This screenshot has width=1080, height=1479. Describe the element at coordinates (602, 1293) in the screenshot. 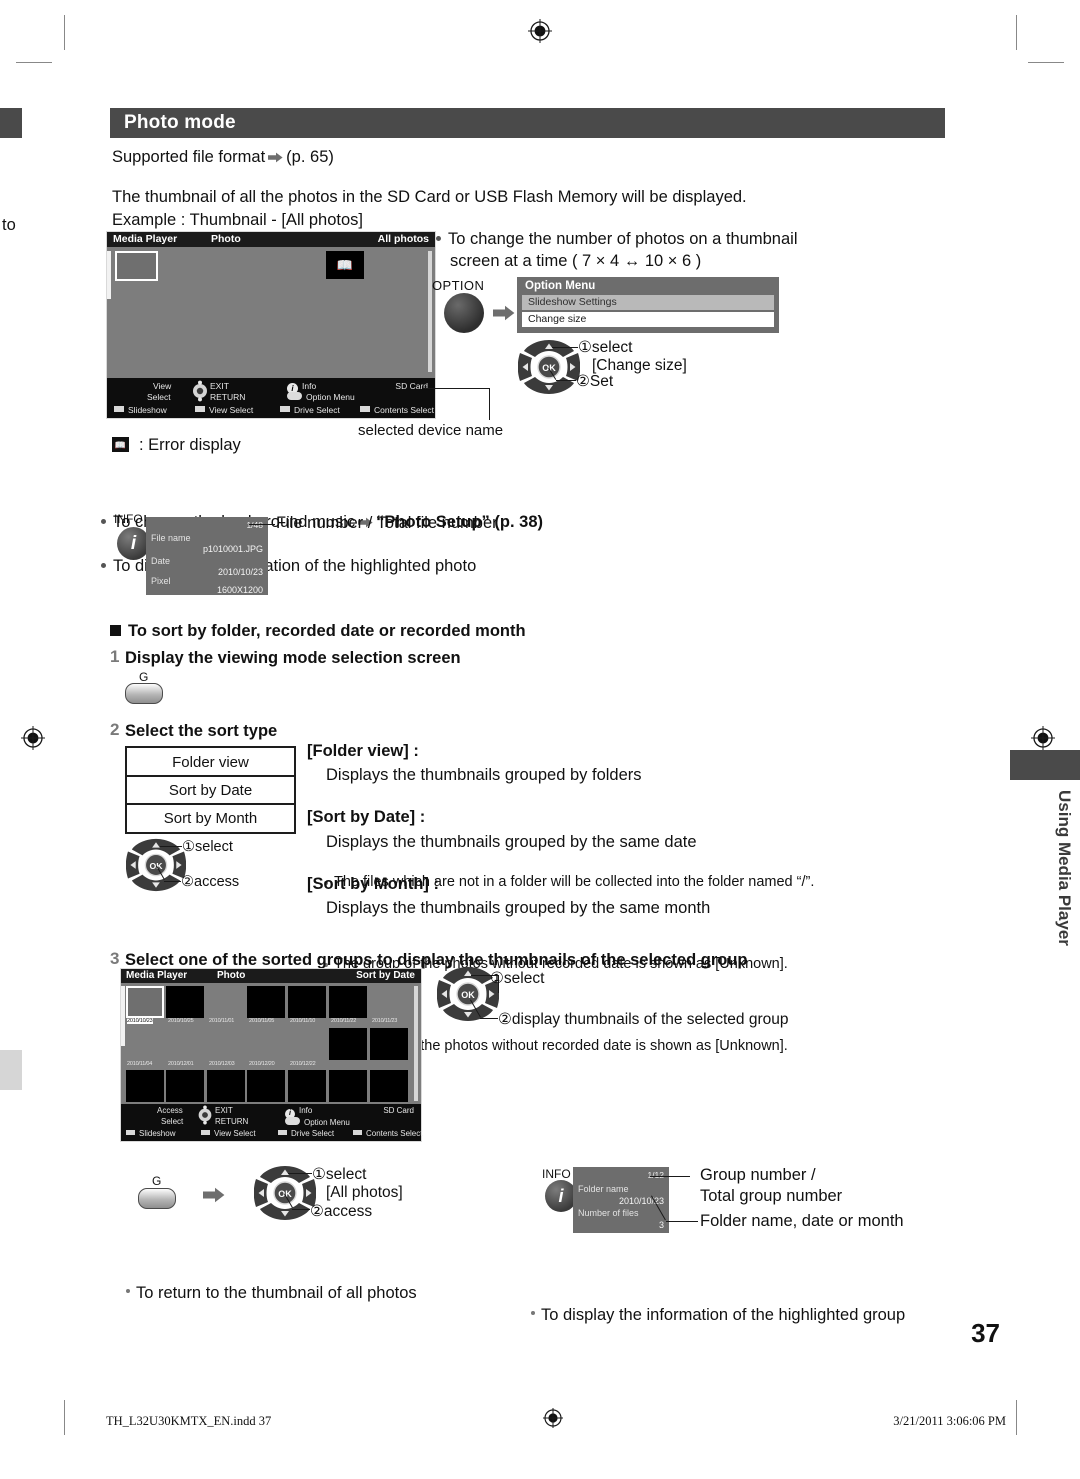

I see `return-all-photos-line: To return to the thumbnail of all photos` at that location.